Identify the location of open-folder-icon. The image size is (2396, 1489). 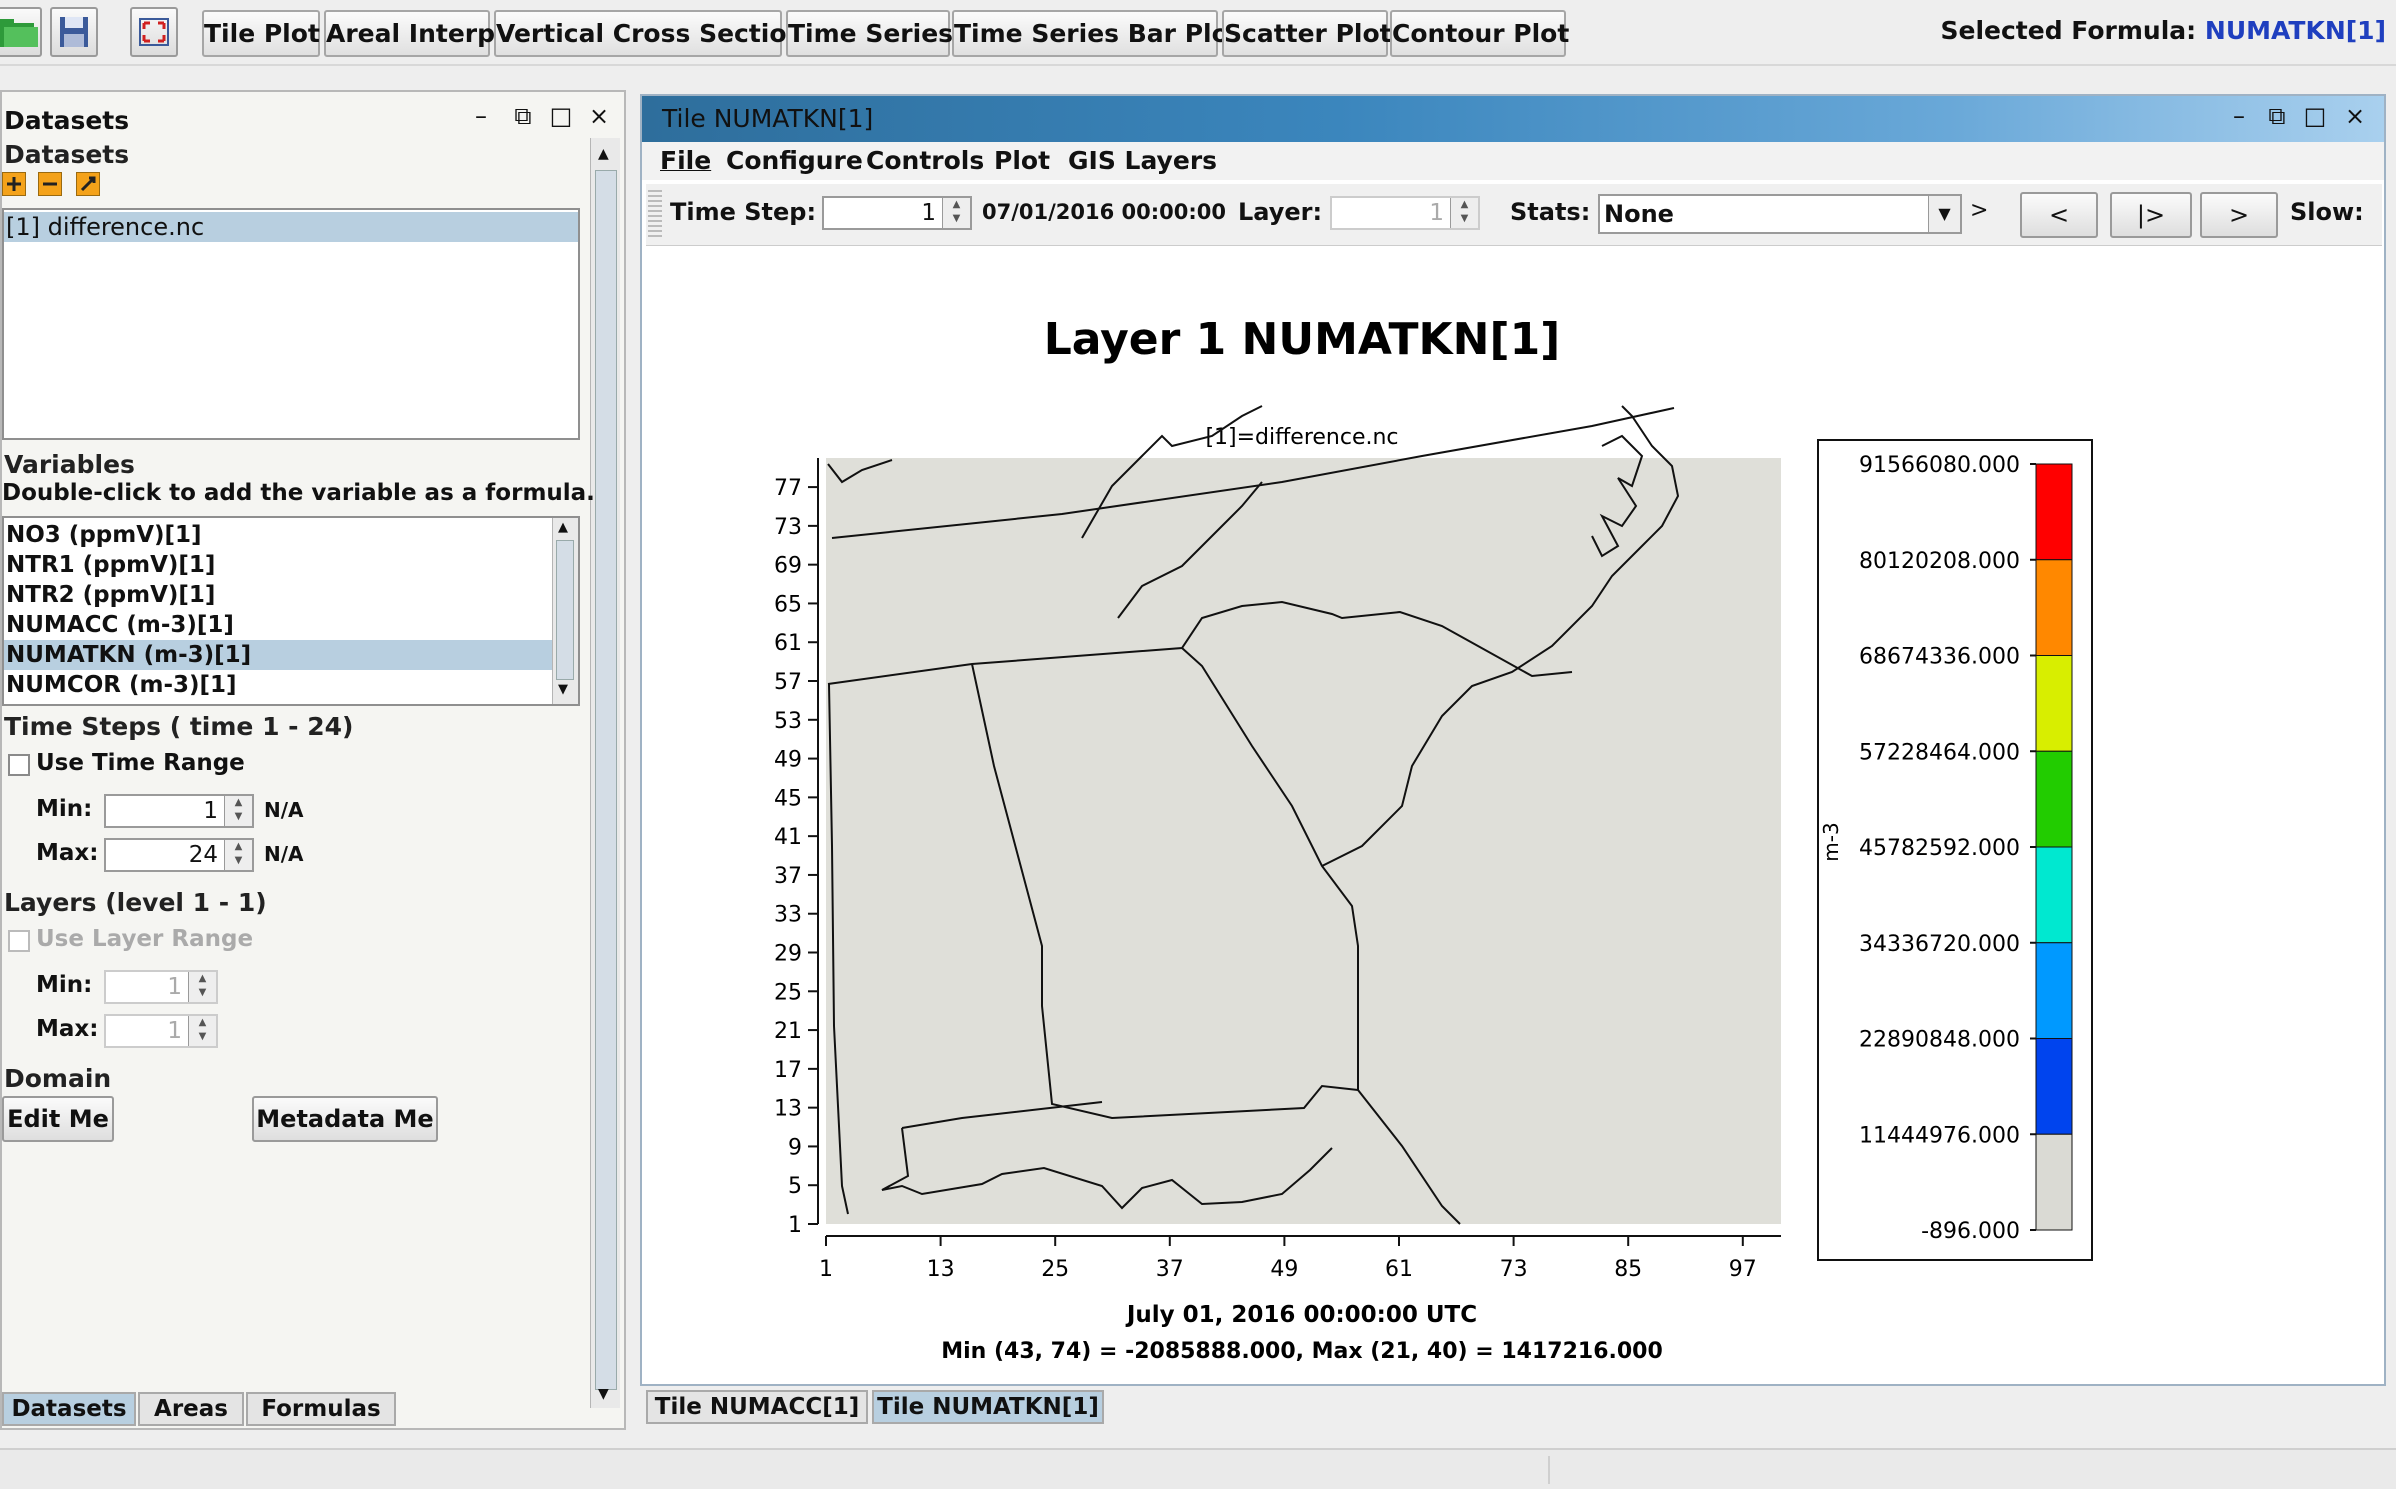
(21, 32).